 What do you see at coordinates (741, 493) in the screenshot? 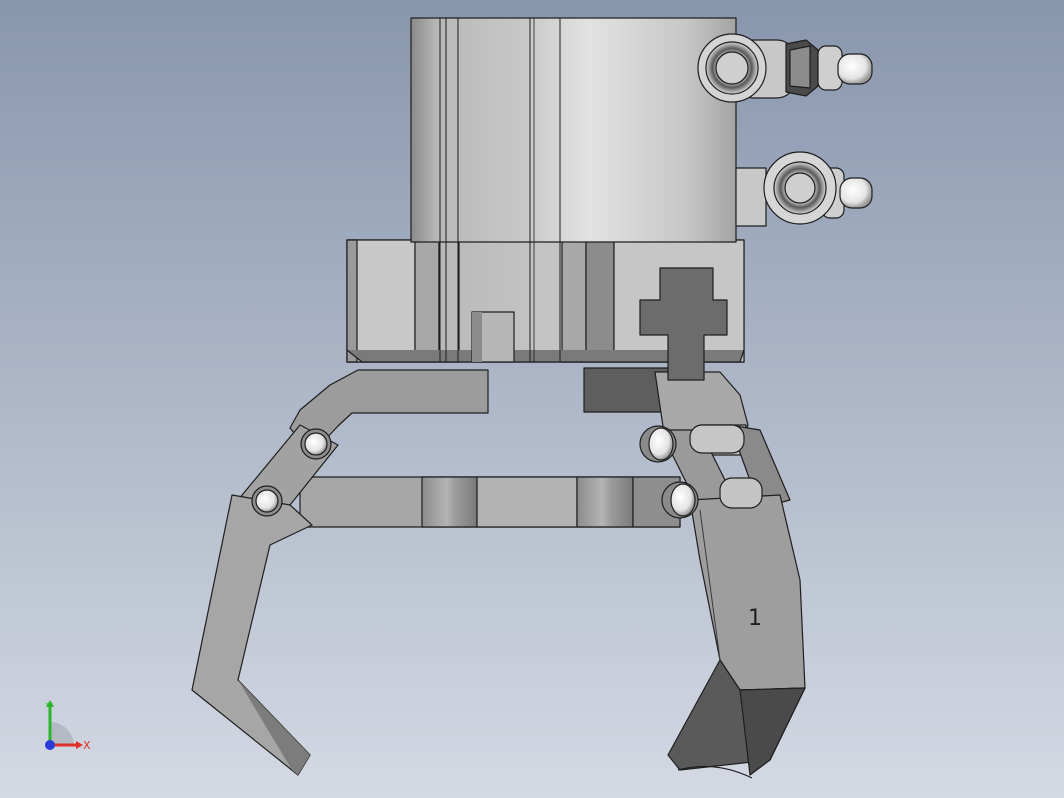
I see `right-pin-sleeve-lower` at bounding box center [741, 493].